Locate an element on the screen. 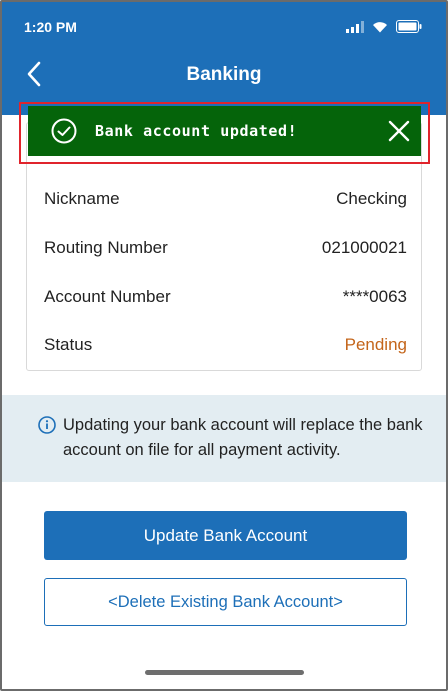 This screenshot has height=691, width=448. detail-label: Nickname is located at coordinates (82, 198).